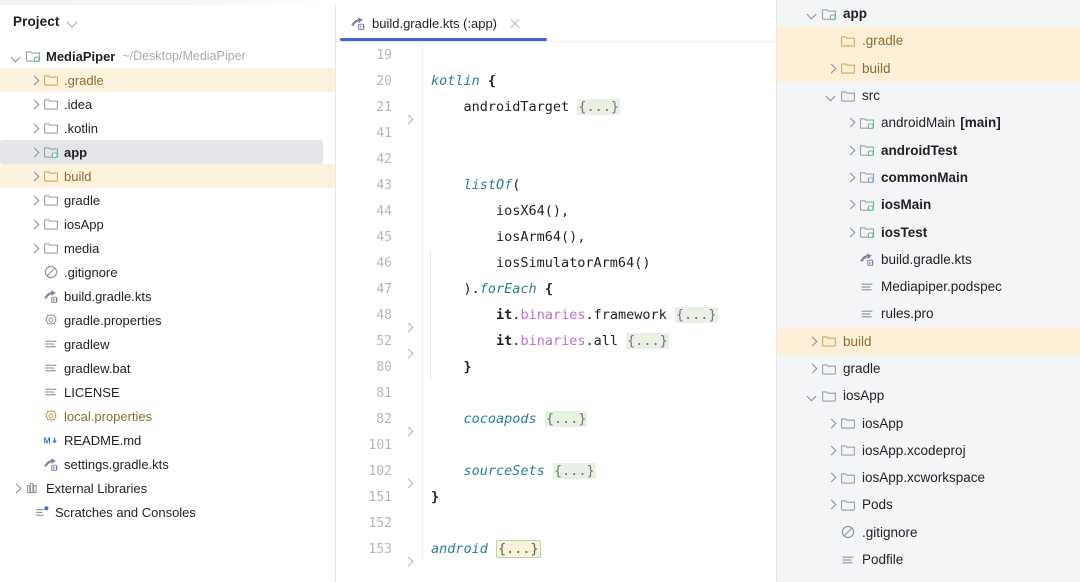 The height and width of the screenshot is (582, 1080). I want to click on gradle-kts-icon: kt, so click(51, 296).